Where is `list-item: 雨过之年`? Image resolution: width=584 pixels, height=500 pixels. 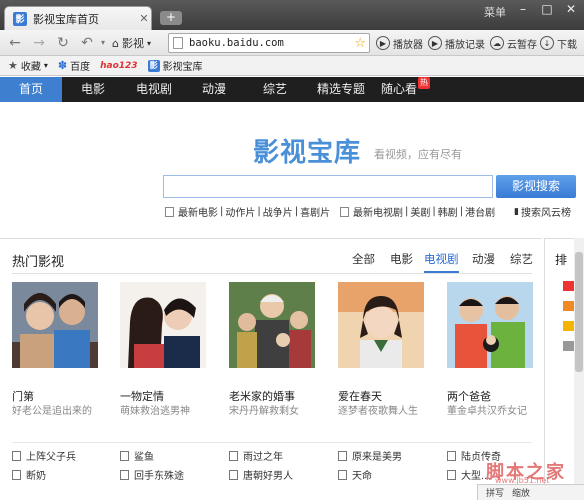 list-item: 雨过之年 is located at coordinates (256, 455).